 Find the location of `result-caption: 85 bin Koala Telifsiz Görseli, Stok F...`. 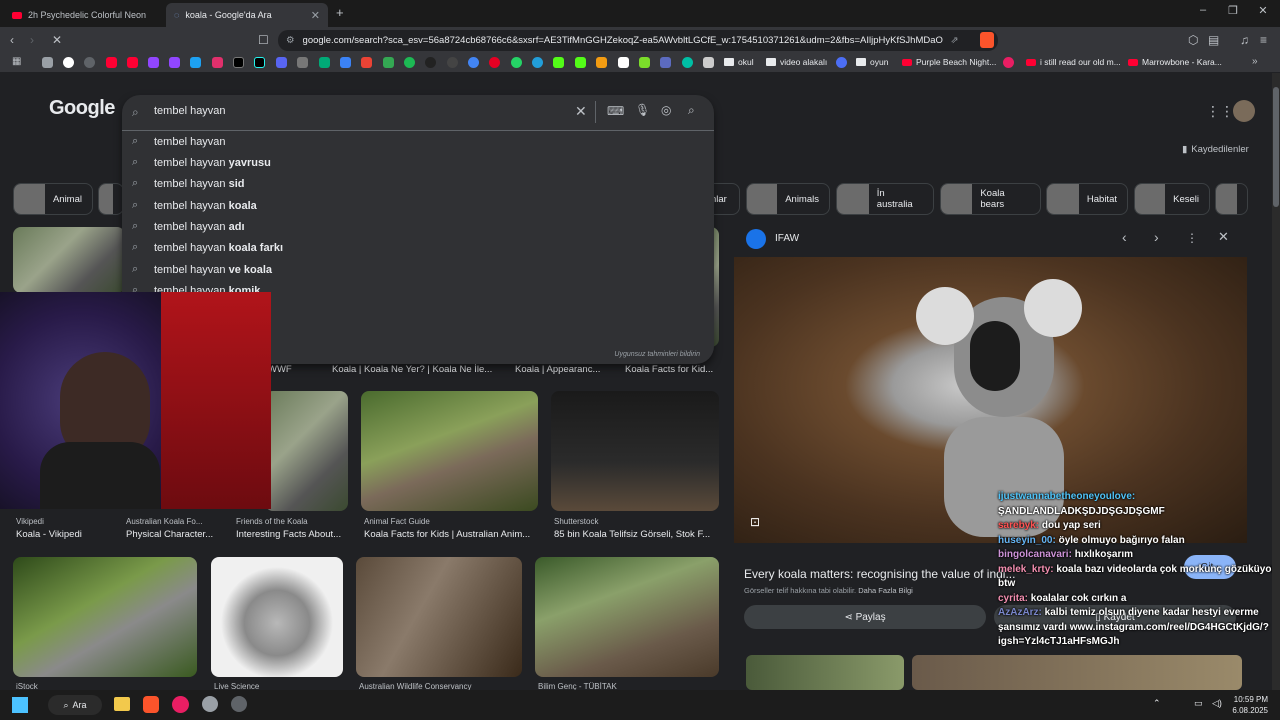

result-caption: 85 bin Koala Telifsiz Görseli, Stok F... is located at coordinates (636, 534).